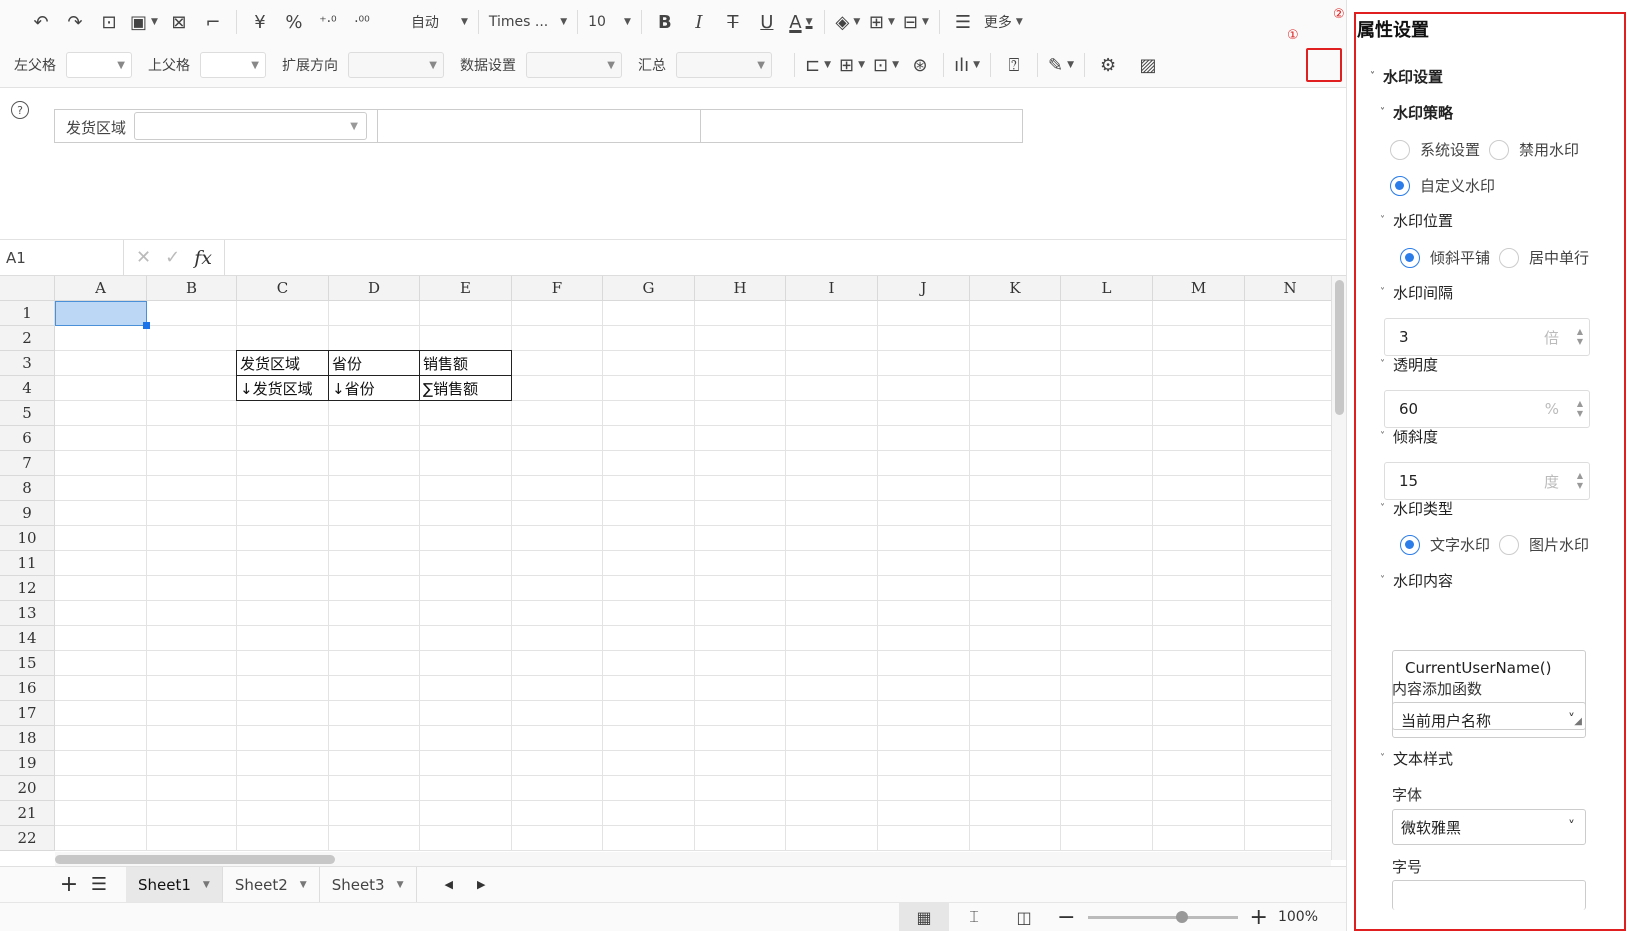 The width and height of the screenshot is (1634, 931). What do you see at coordinates (374, 363) in the screenshot?
I see `table-cell: 省份` at bounding box center [374, 363].